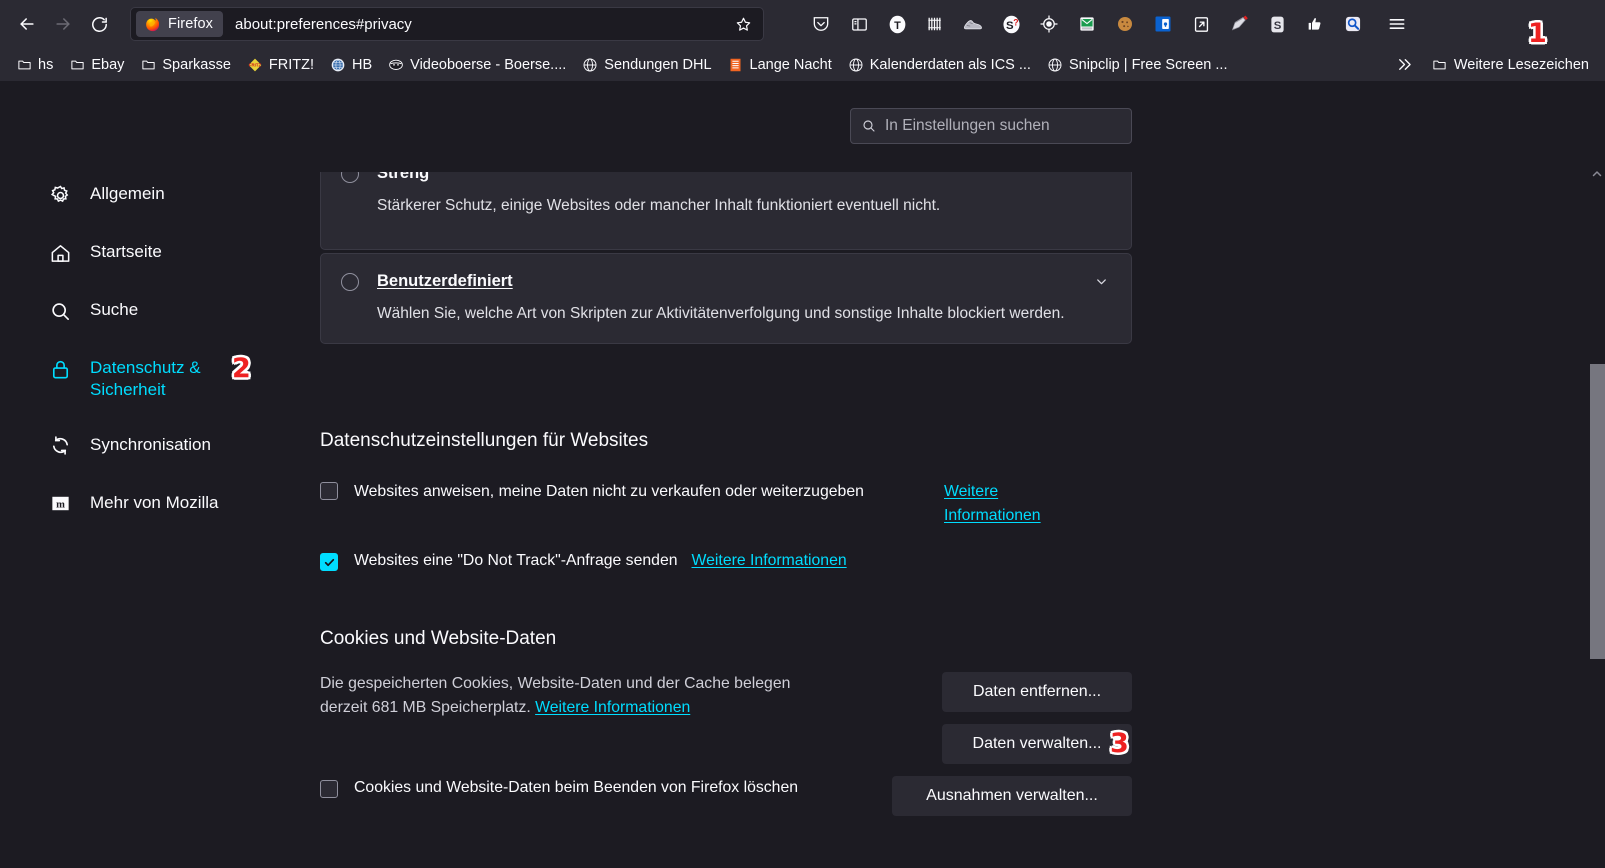 This screenshot has height=868, width=1605. I want to click on extension-ghostery-icon: S?, so click(1011, 24).